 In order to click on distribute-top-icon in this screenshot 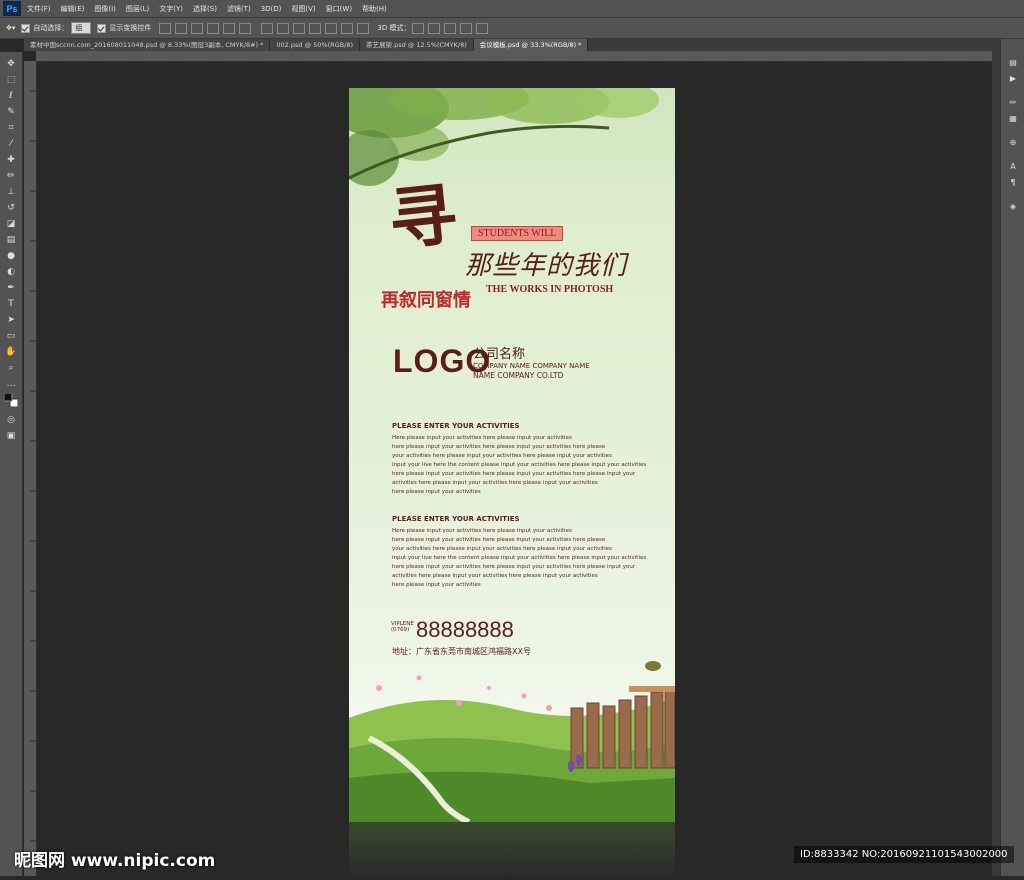, I will do `click(267, 28)`.